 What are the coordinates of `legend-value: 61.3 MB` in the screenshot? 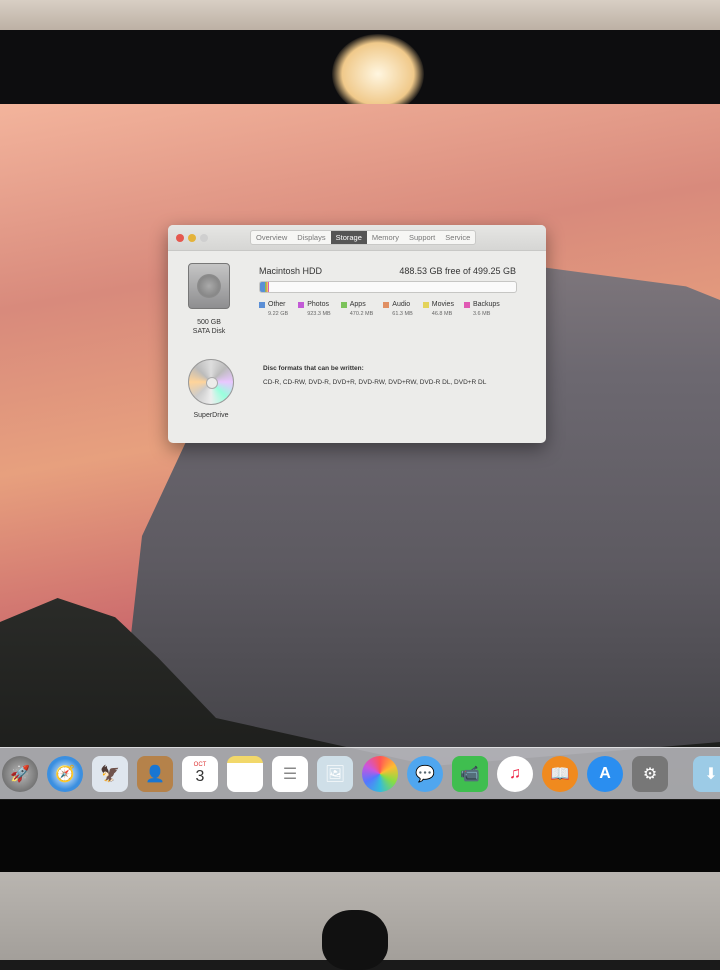 It's located at (402, 314).